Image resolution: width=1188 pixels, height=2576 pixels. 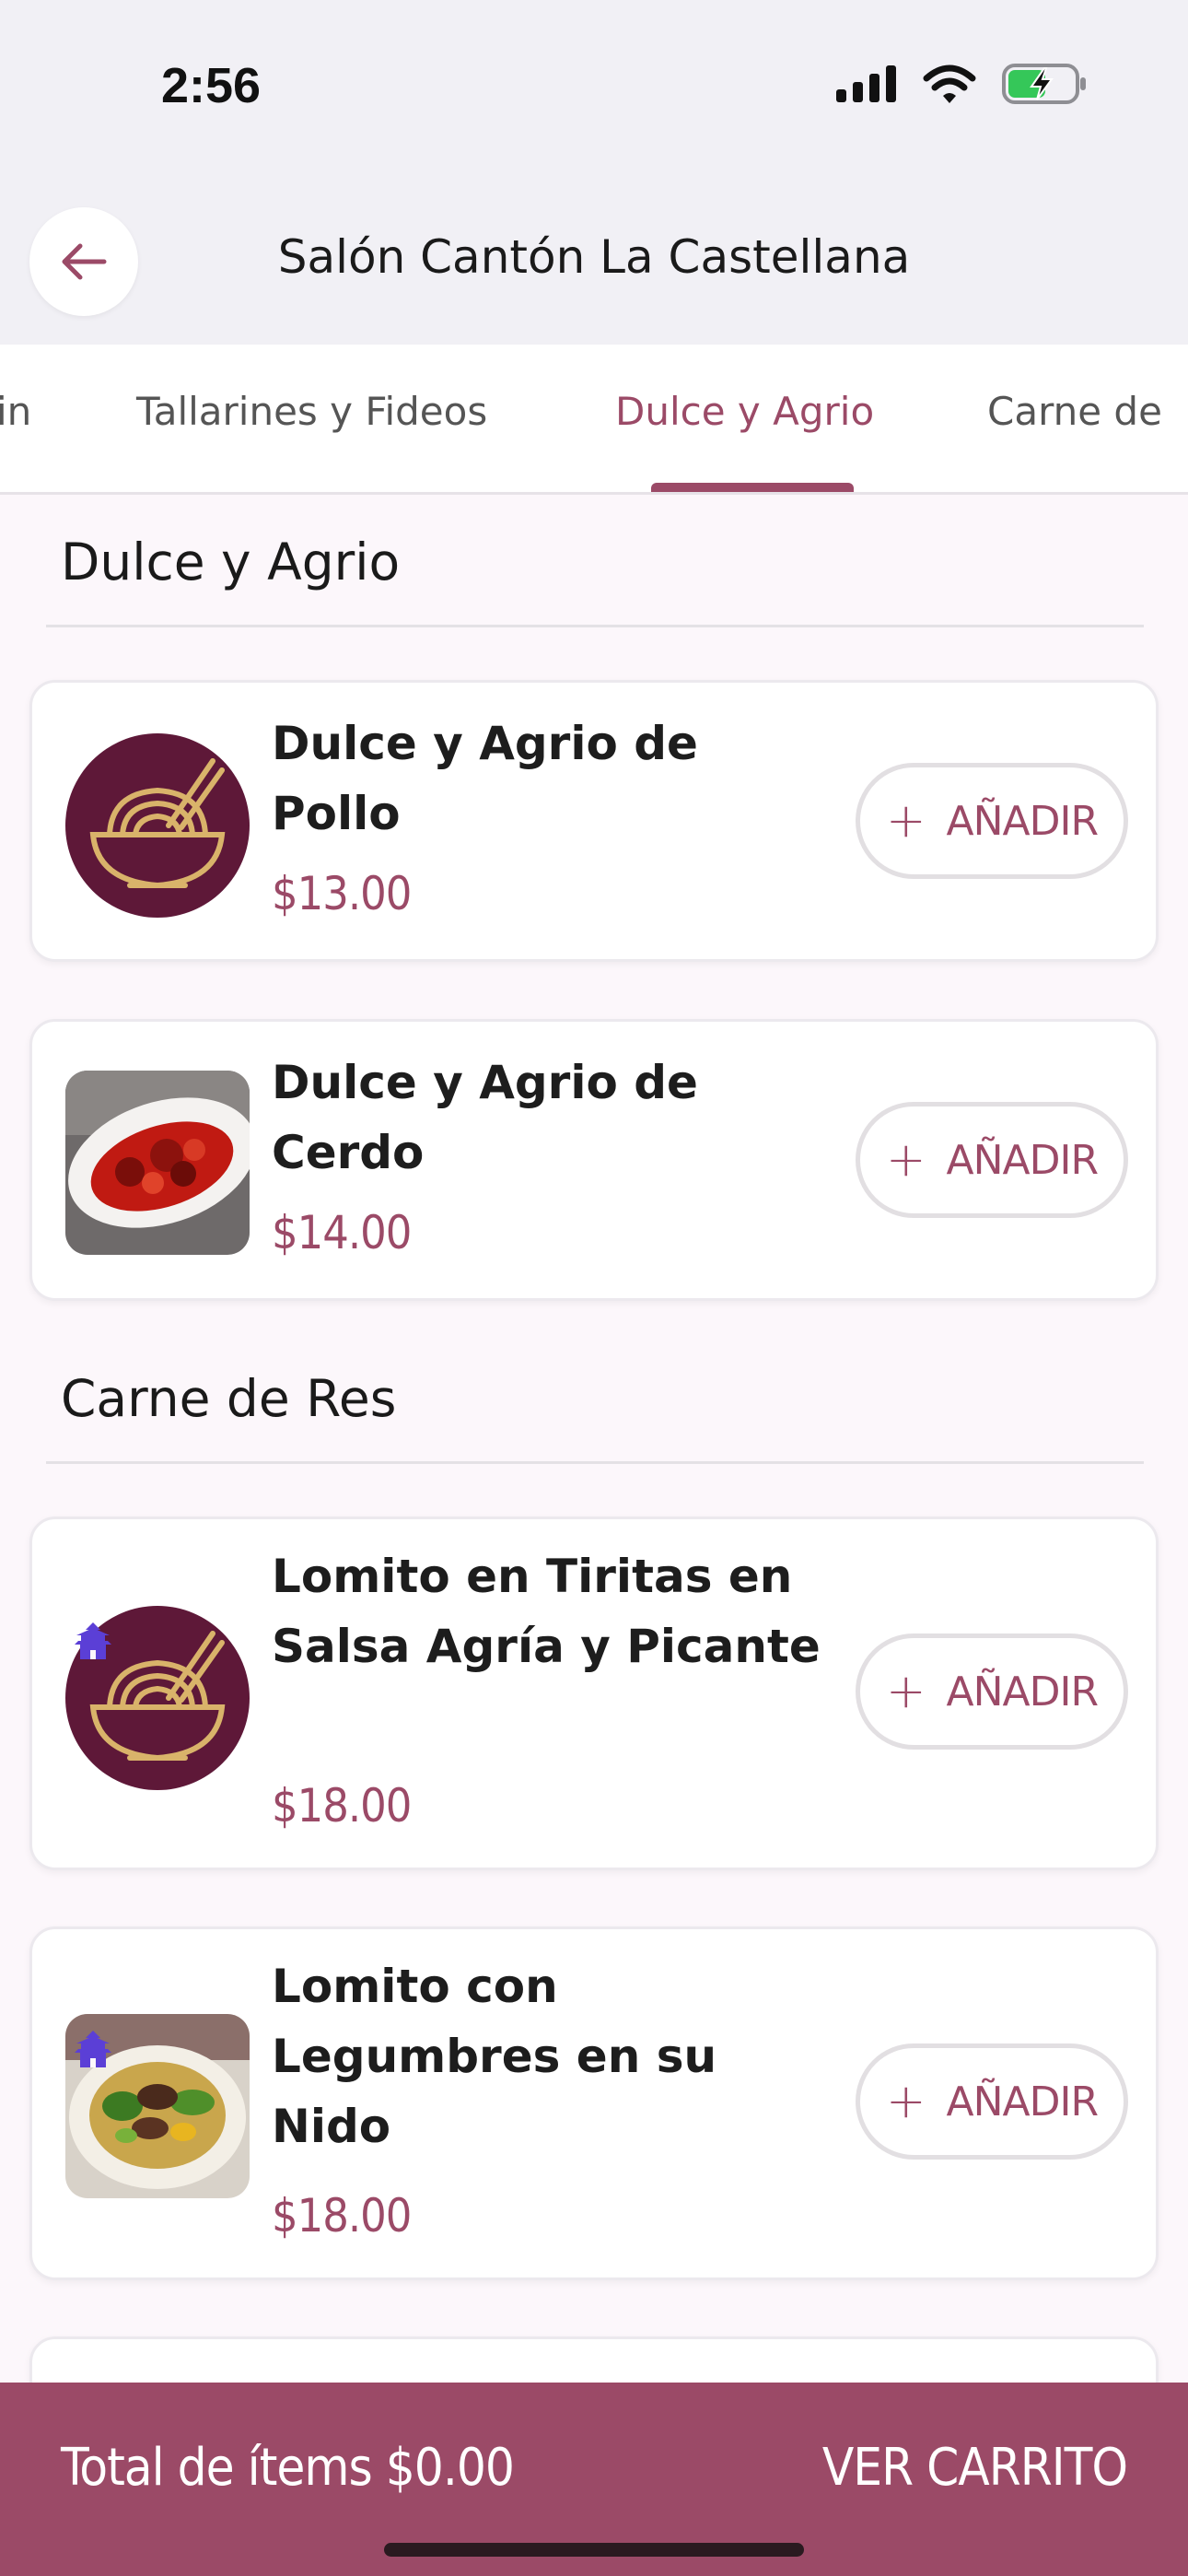 I want to click on battery-icon, so click(x=1044, y=84).